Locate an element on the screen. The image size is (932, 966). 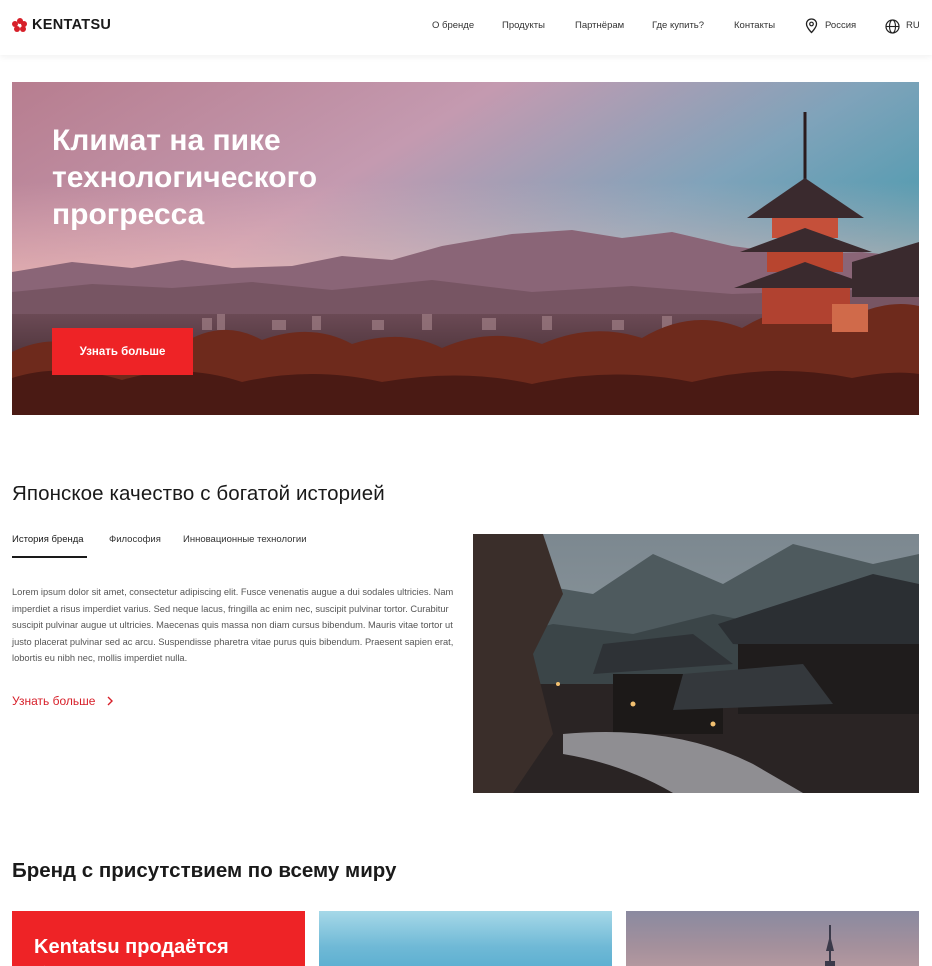
nav-item-contacts: Контакты is located at coordinates (754, 25).